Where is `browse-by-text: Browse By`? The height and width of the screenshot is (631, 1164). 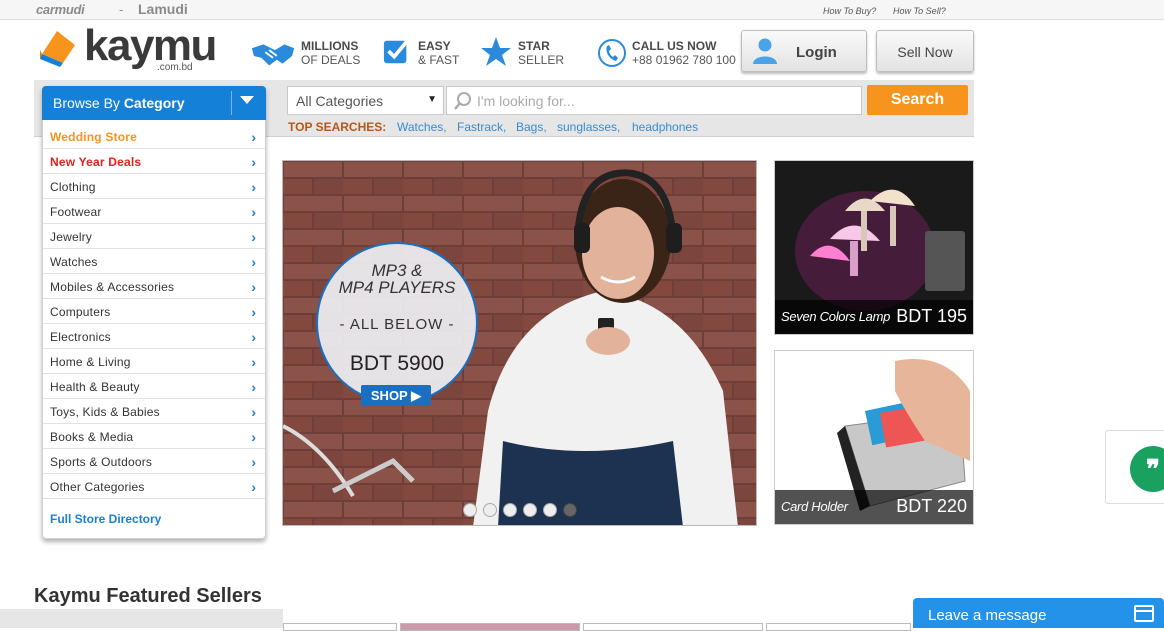 browse-by-text: Browse By is located at coordinates (88, 103).